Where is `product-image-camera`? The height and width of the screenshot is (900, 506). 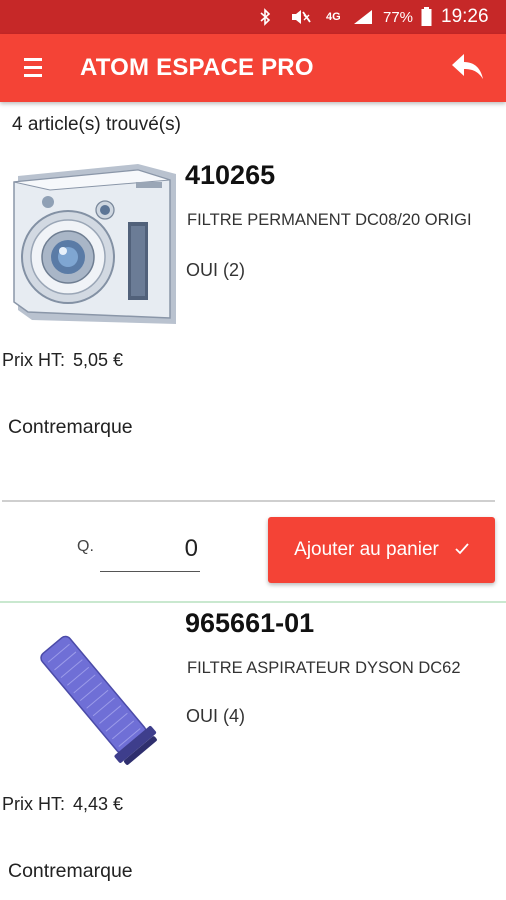 product-image-camera is located at coordinates (94, 247).